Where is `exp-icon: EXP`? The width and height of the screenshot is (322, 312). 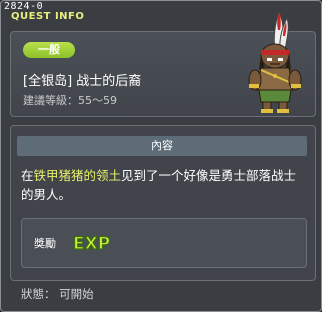
exp-icon: EXP is located at coordinates (91, 243).